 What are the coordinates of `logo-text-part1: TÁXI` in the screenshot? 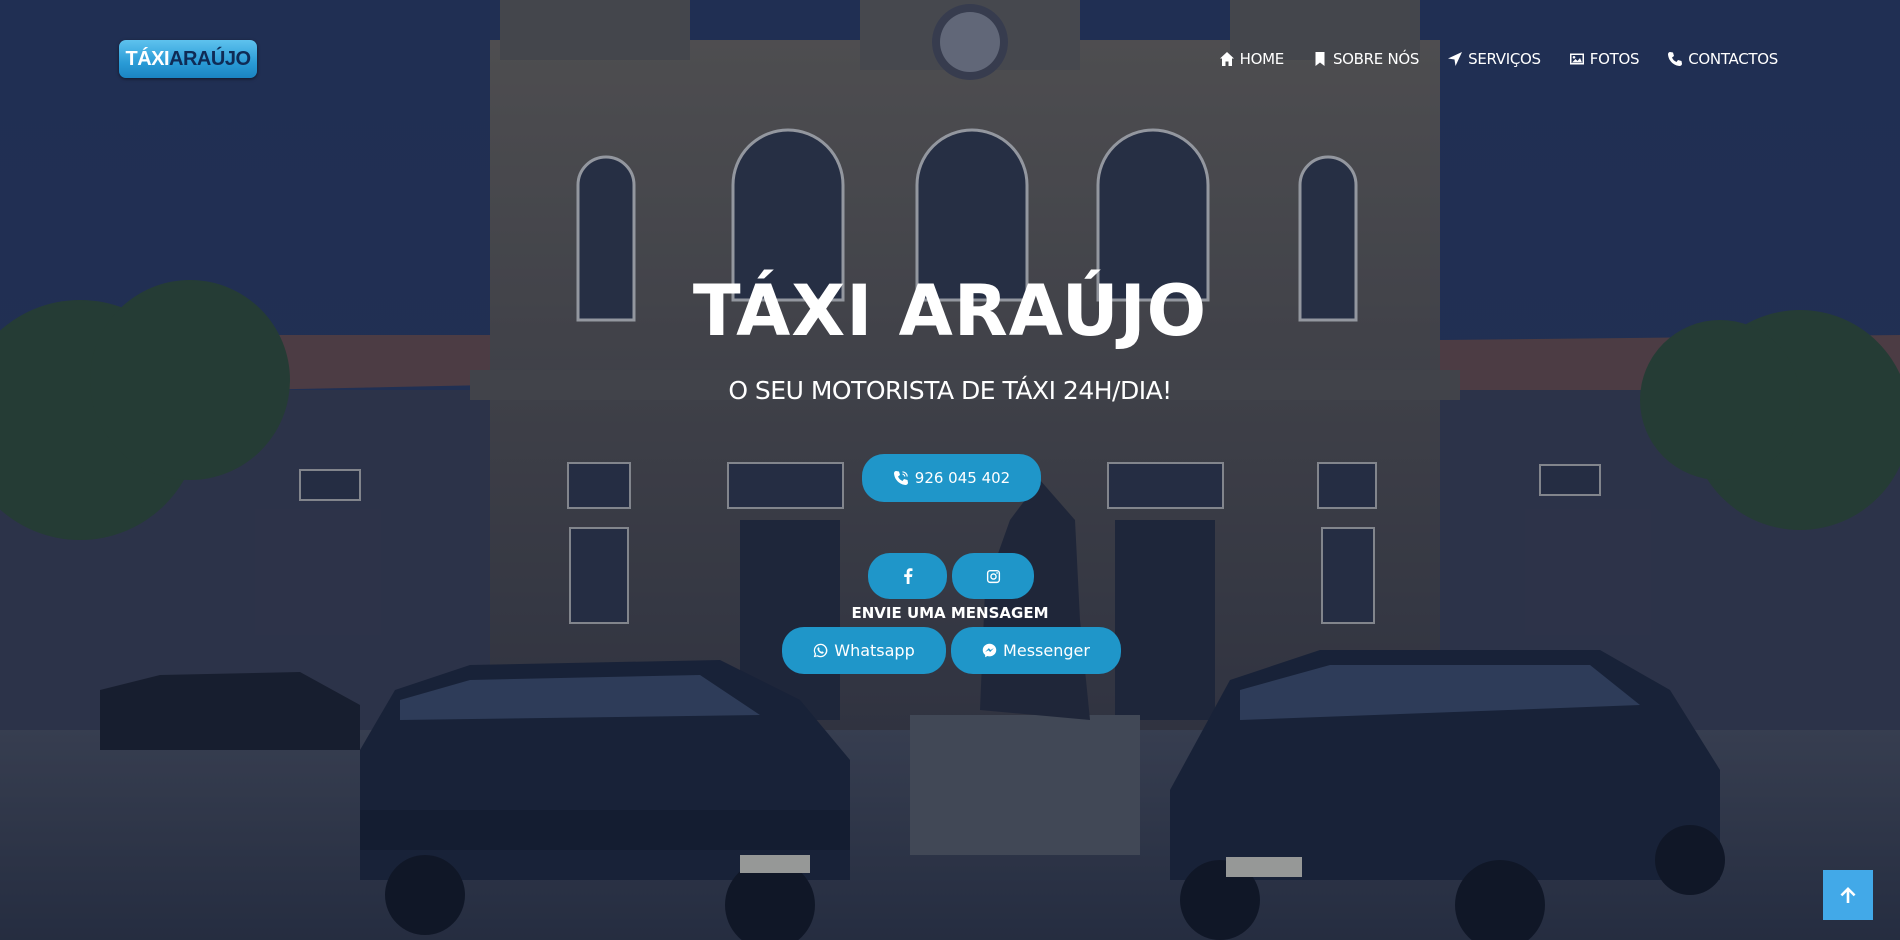 It's located at (147, 58).